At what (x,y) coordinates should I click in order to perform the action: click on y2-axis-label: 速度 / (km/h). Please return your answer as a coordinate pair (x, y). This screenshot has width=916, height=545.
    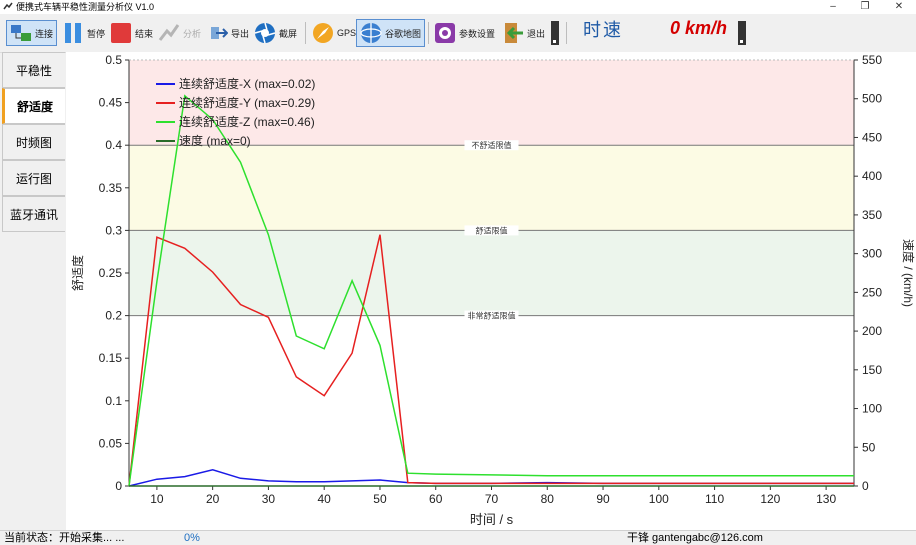
    Looking at the image, I should click on (908, 273).